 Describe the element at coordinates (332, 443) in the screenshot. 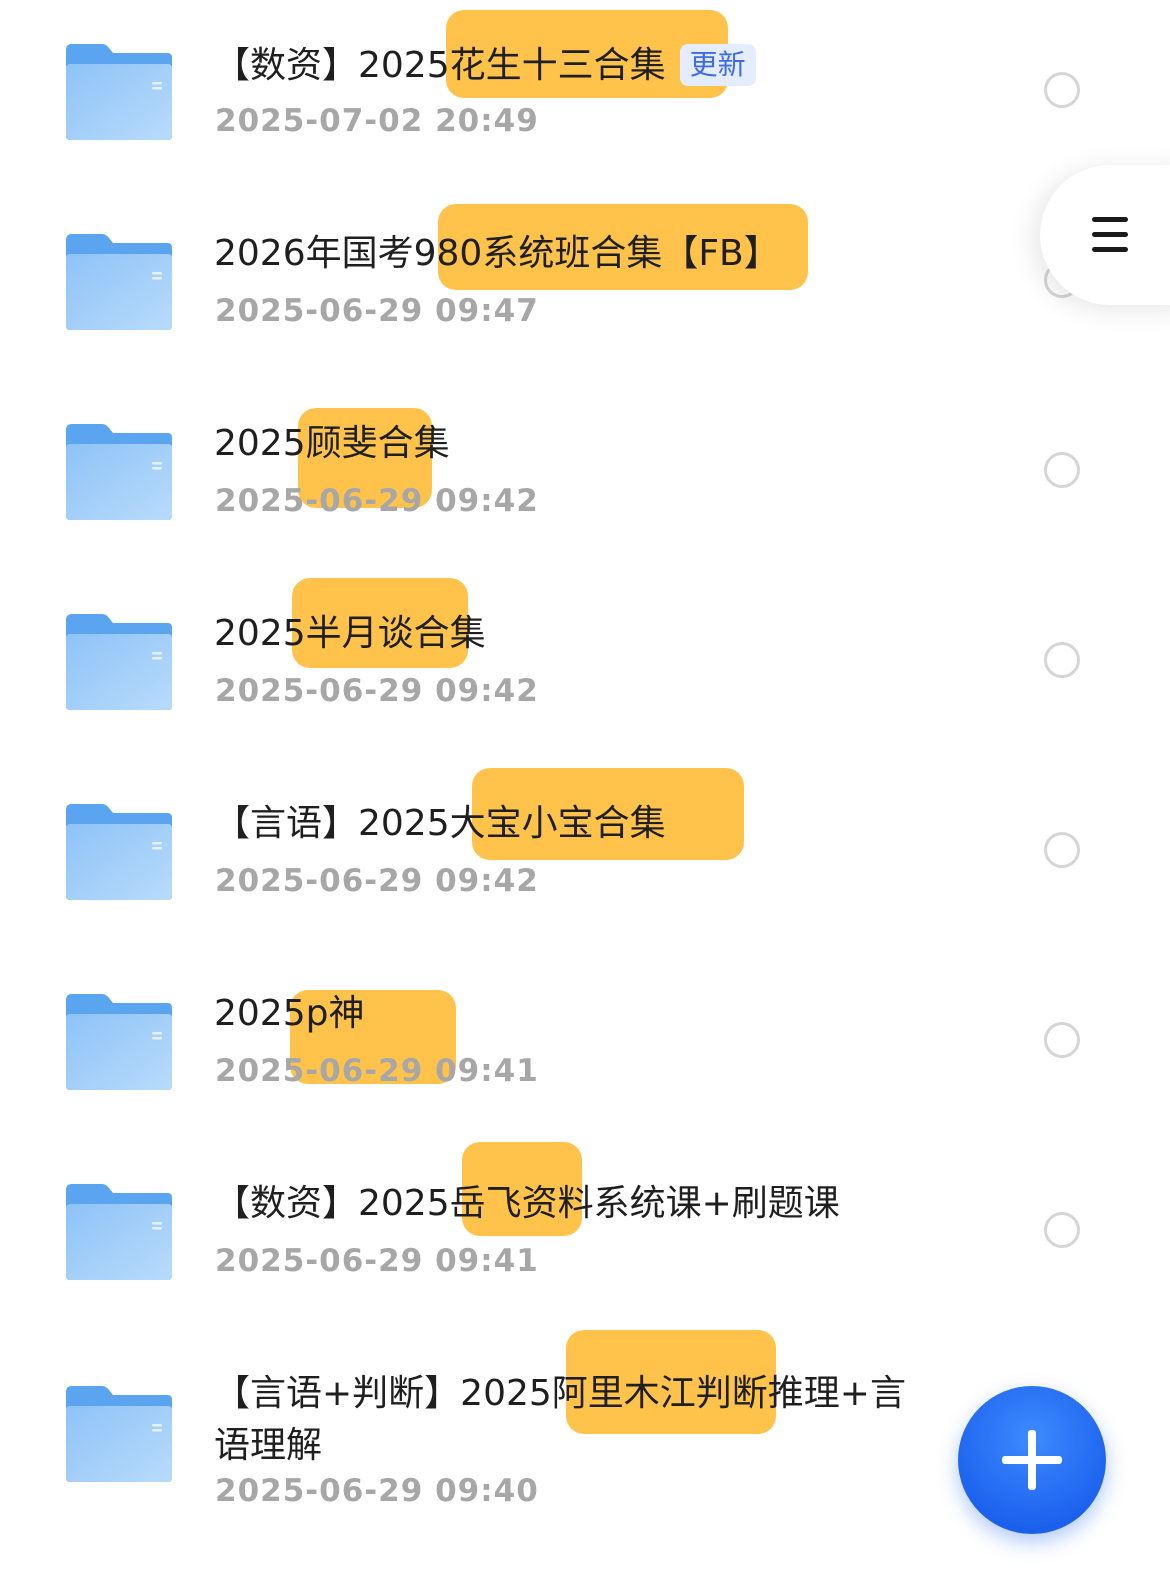

I see `file-name: 2025顾斐合集` at that location.